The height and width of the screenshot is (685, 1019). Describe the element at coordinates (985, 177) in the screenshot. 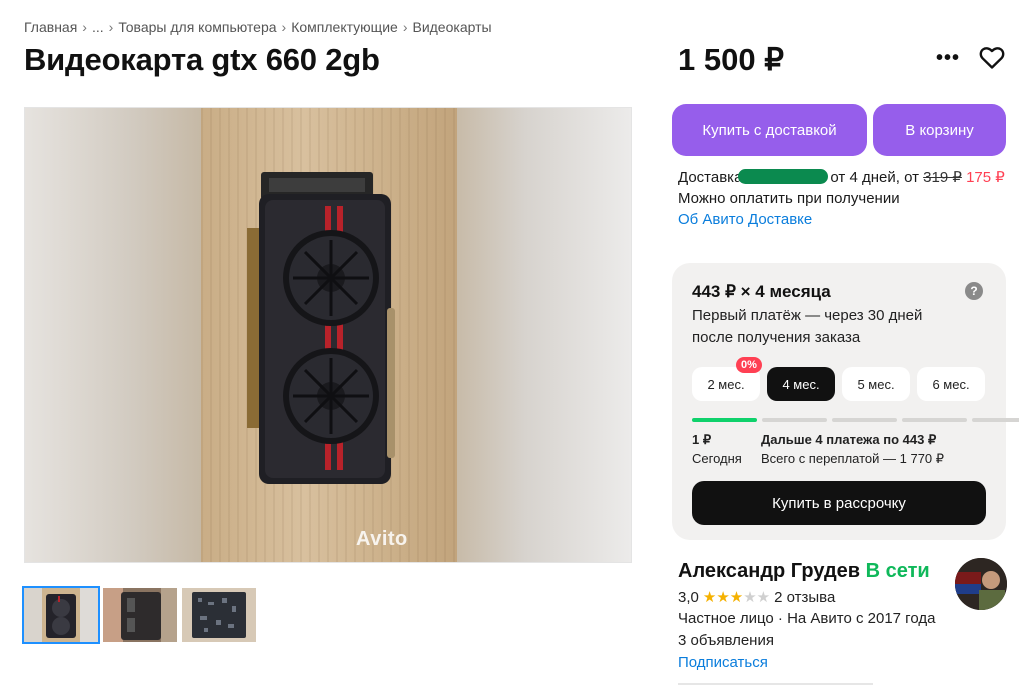

I see `delivery-new-price: 175 ₽` at that location.